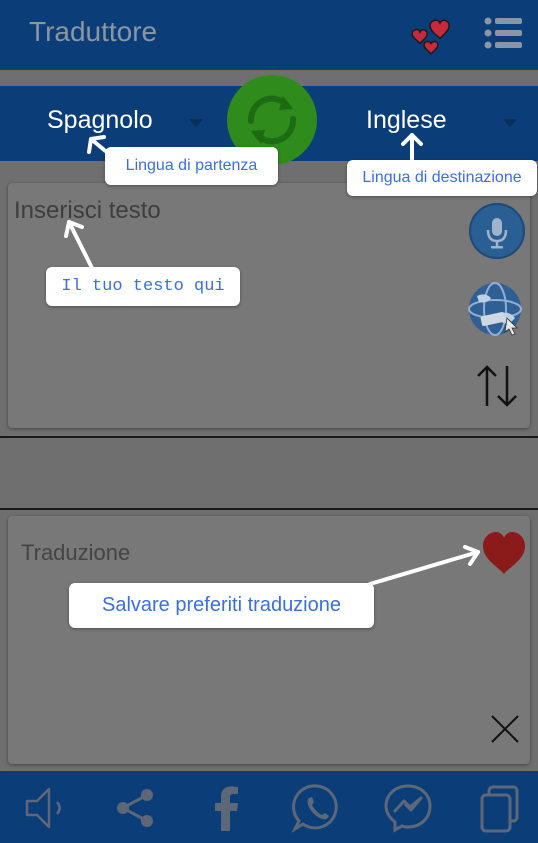  I want to click on voice-input-button, so click(497, 231).